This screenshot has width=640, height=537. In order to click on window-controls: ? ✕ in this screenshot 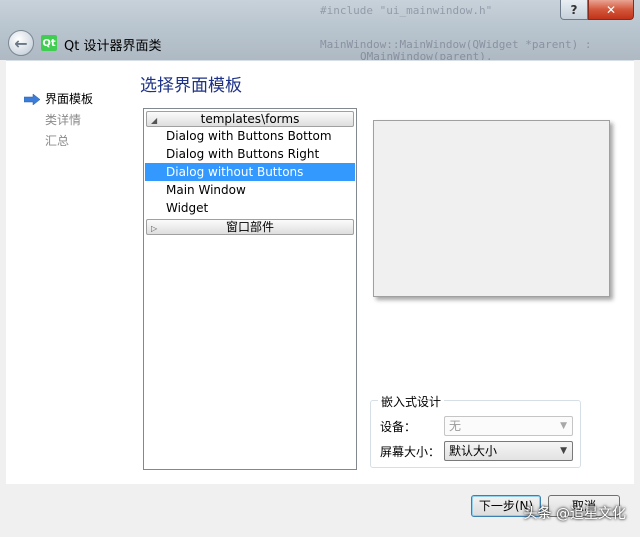, I will do `click(597, 10)`.